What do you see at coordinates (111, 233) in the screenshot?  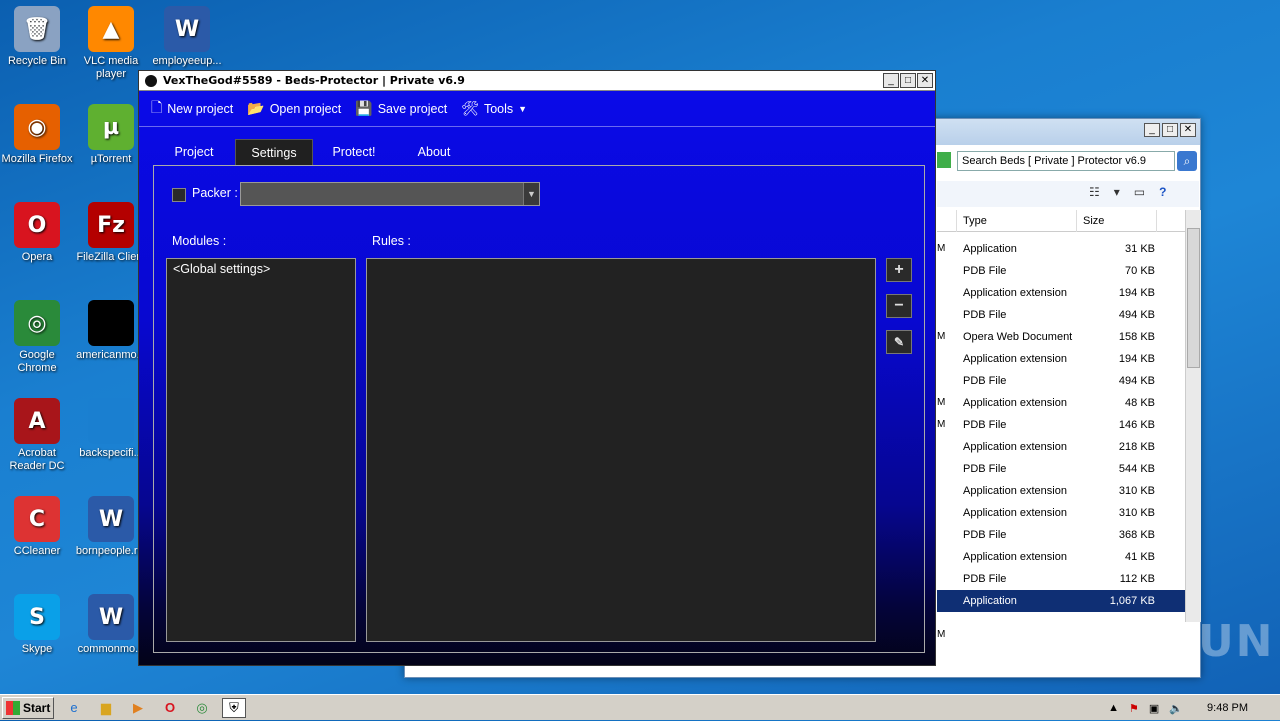 I see `desktop-icon: Fz FileZilla Client` at bounding box center [111, 233].